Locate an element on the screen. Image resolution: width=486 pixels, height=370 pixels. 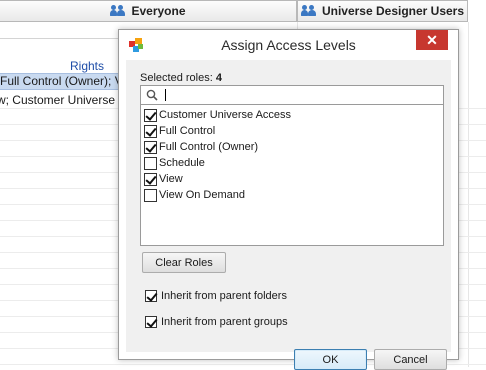
selected-roles-summary: Selected roles: 4 is located at coordinates (181, 78).